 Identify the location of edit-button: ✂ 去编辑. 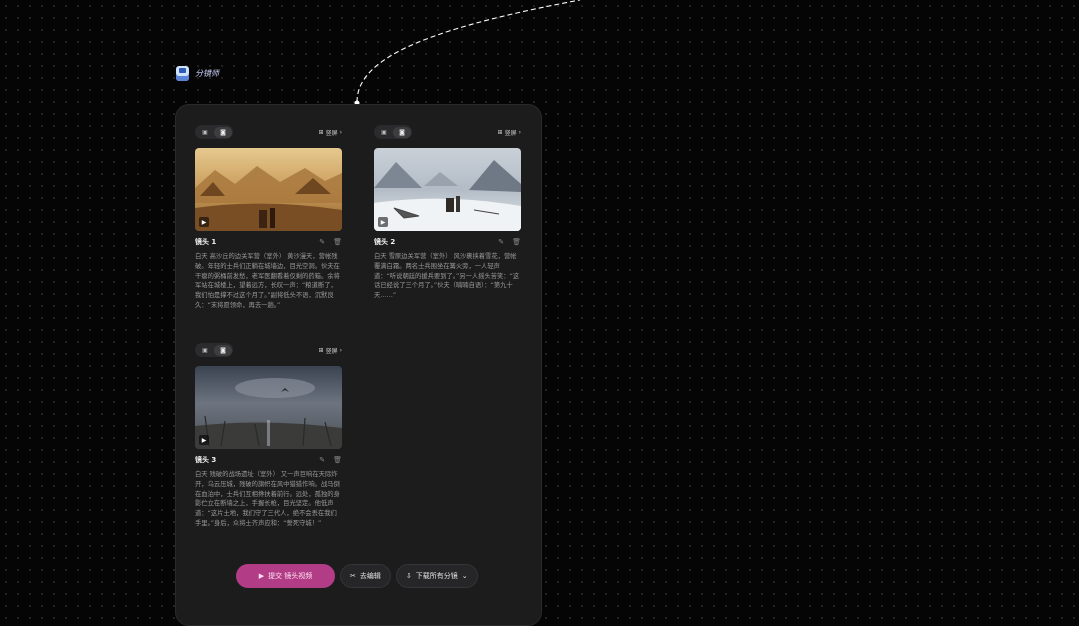
(365, 576).